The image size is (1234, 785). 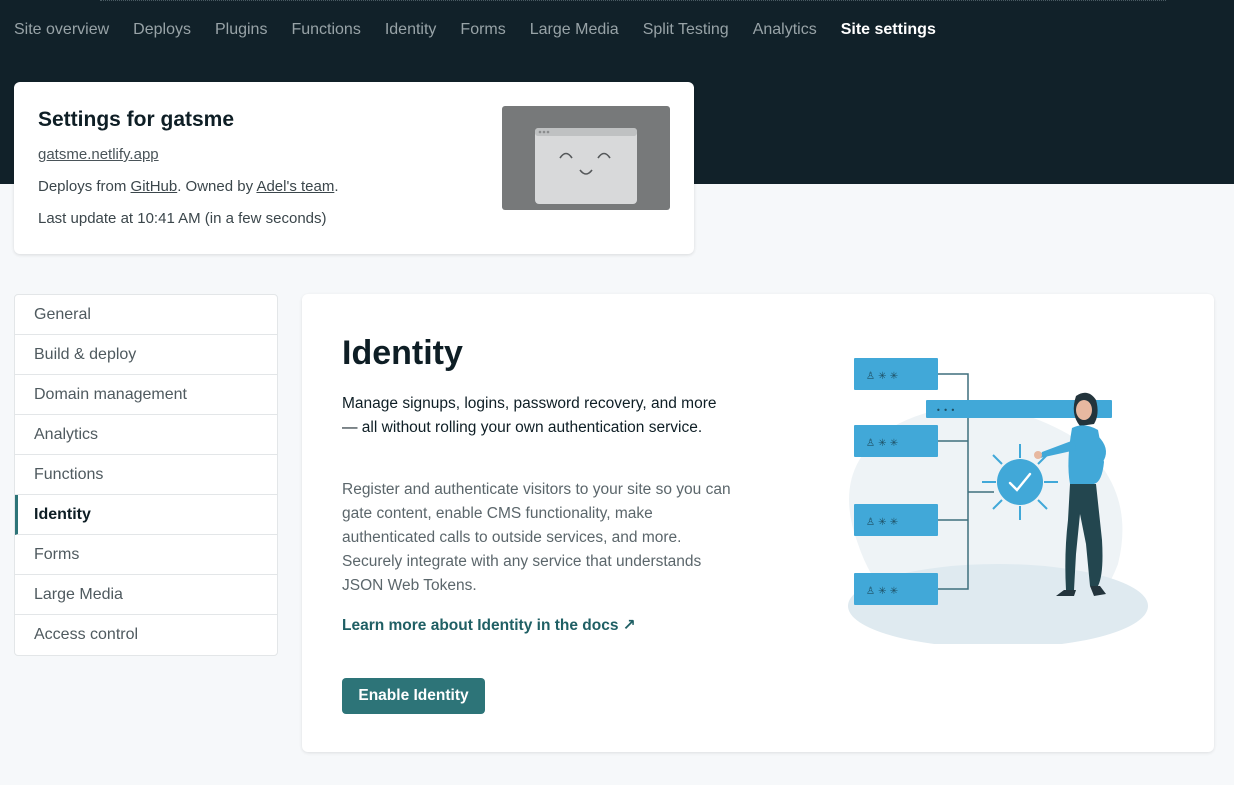 I want to click on smiley-browser-icon, so click(x=586, y=166).